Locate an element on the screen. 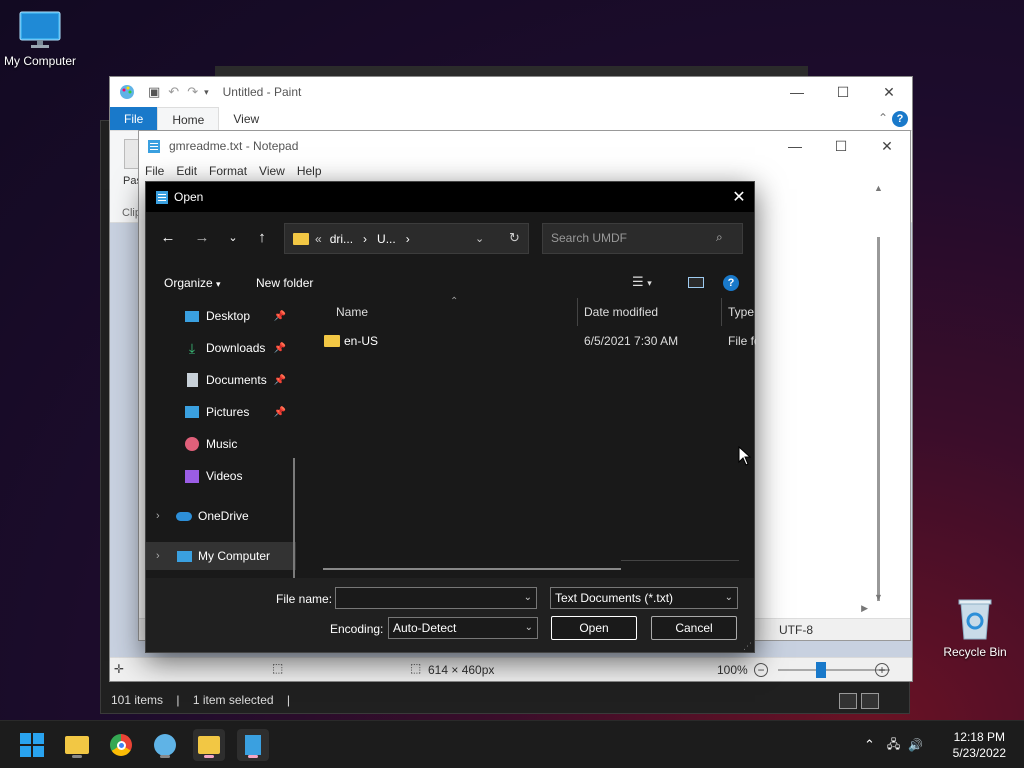 This screenshot has width=1024, height=768. details-view-button is located at coordinates (848, 701).